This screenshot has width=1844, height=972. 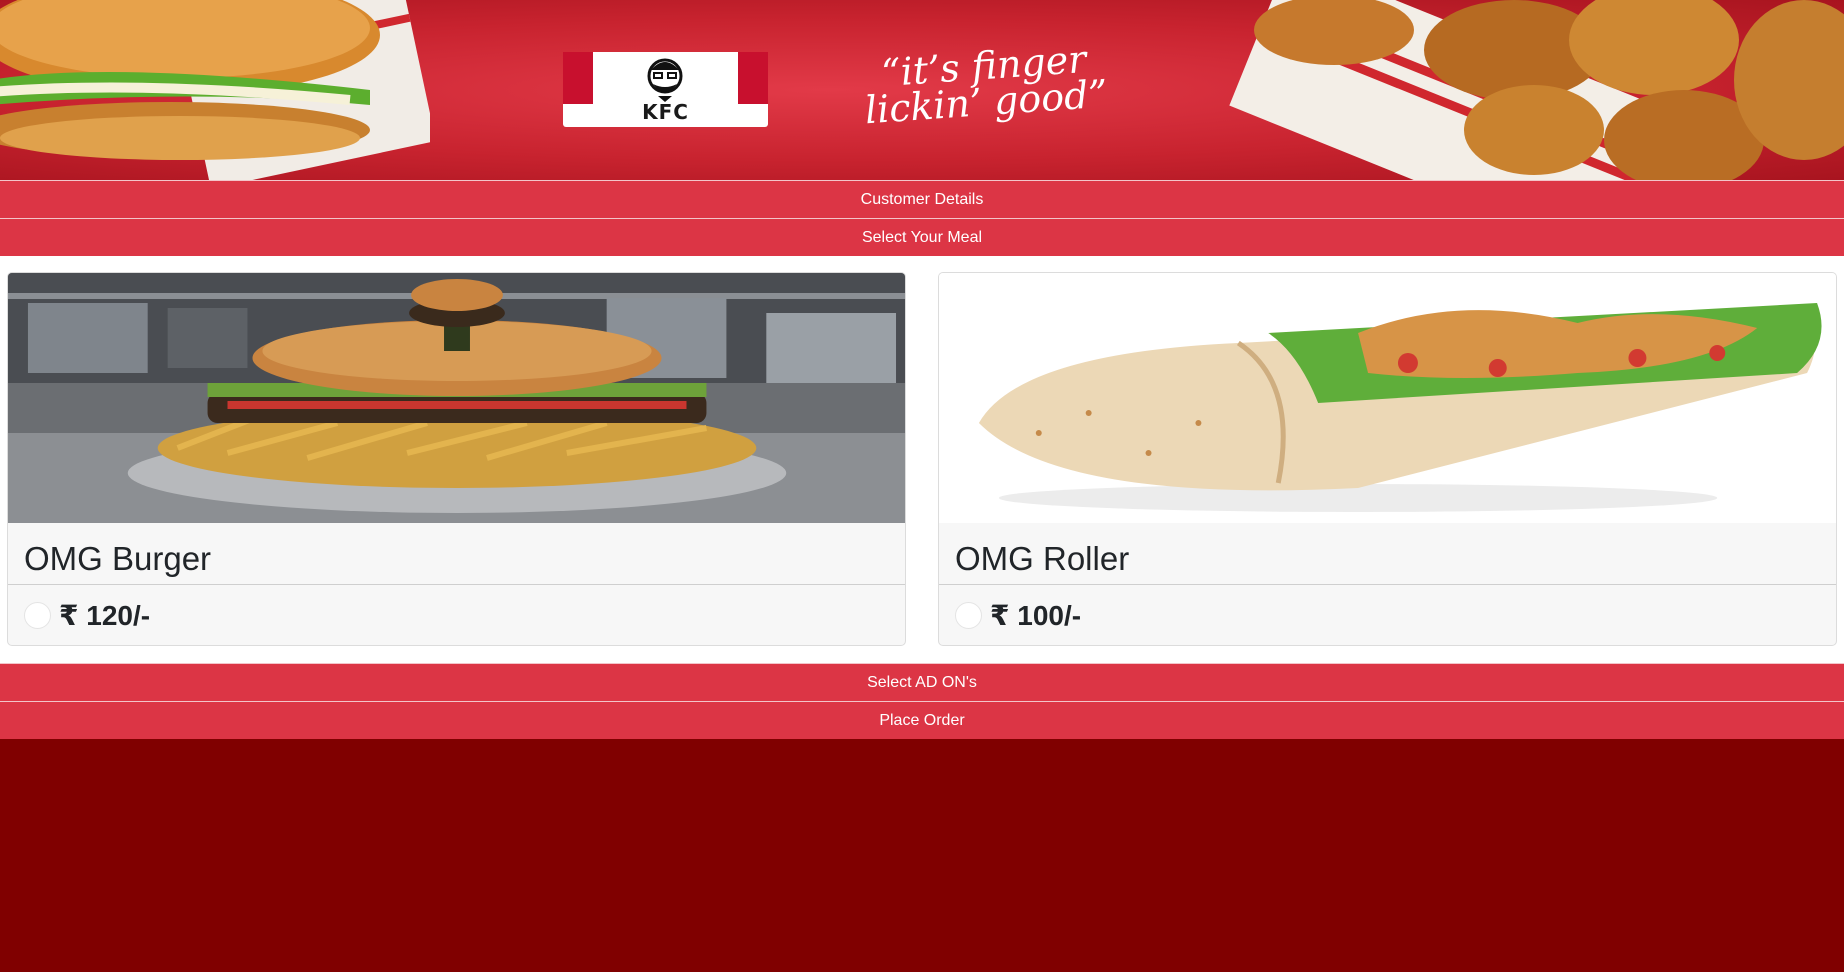 What do you see at coordinates (1387, 554) in the screenshot?
I see `meal-name: OMG Roller` at bounding box center [1387, 554].